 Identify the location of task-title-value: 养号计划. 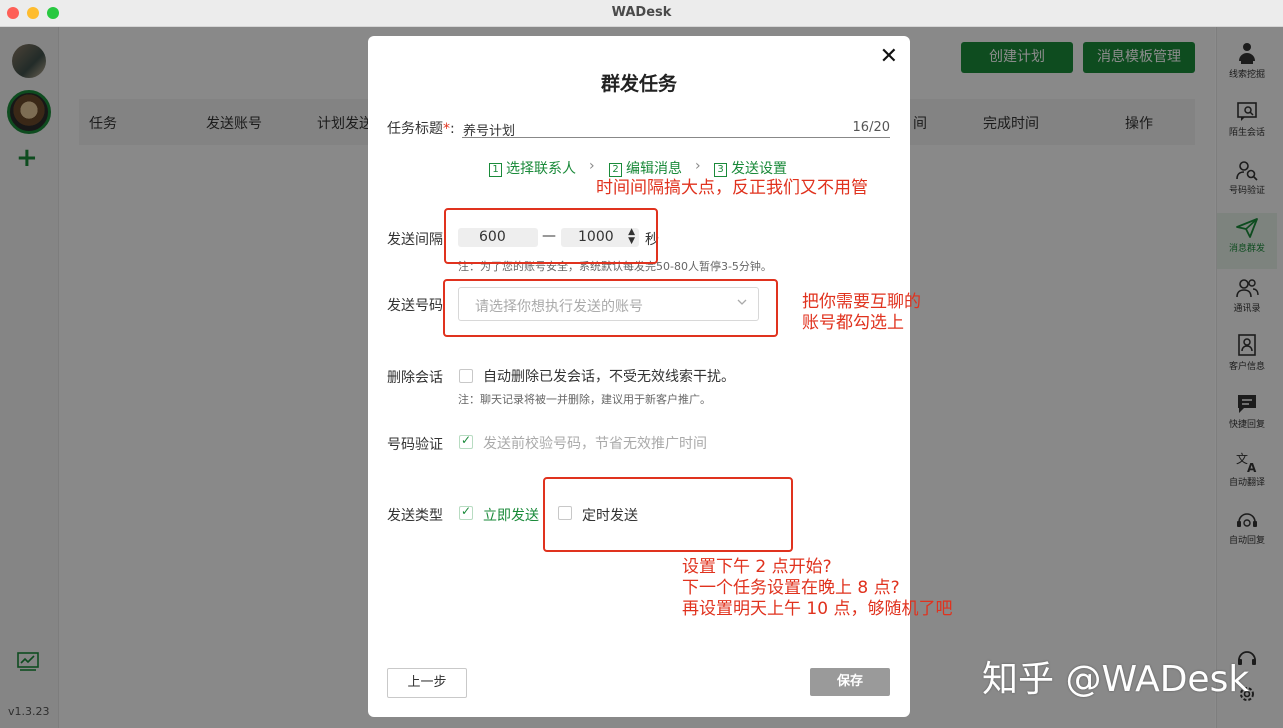
(489, 131).